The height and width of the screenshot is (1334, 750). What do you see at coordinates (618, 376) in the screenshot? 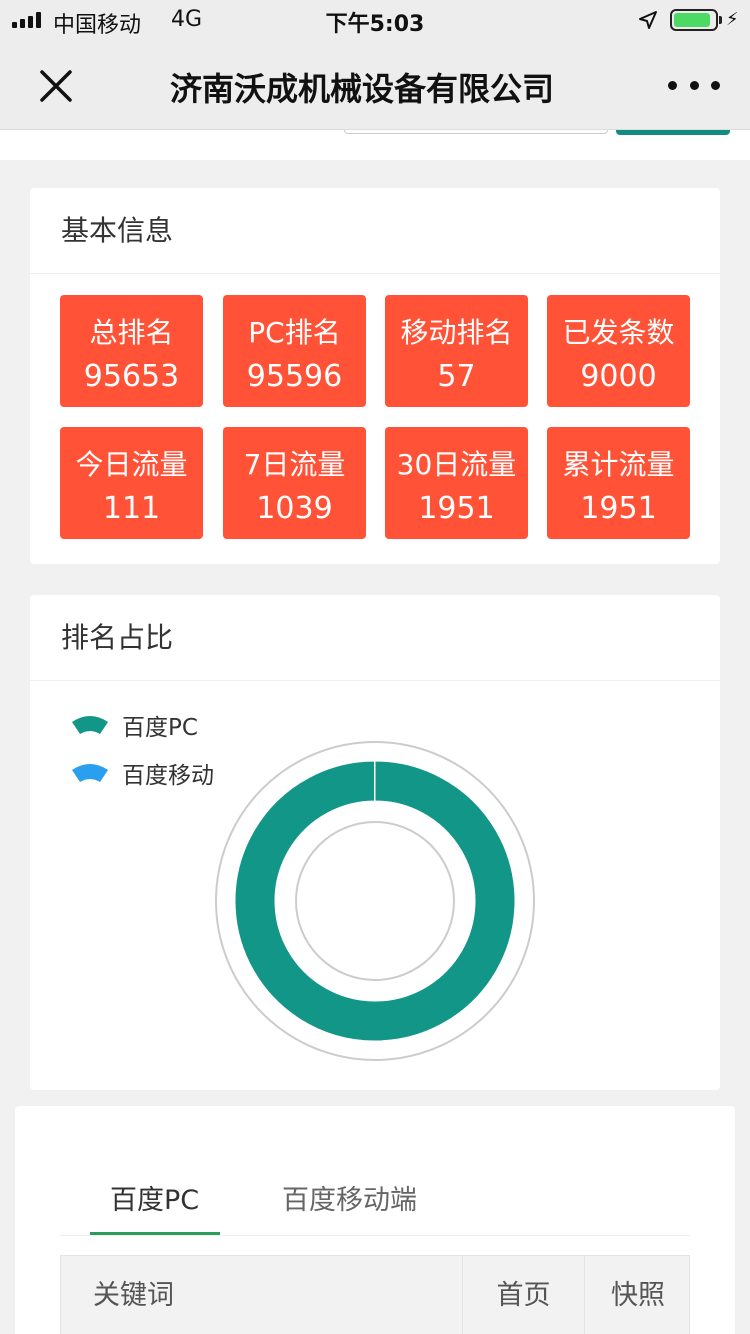
I see `stat-value: 9000` at bounding box center [618, 376].